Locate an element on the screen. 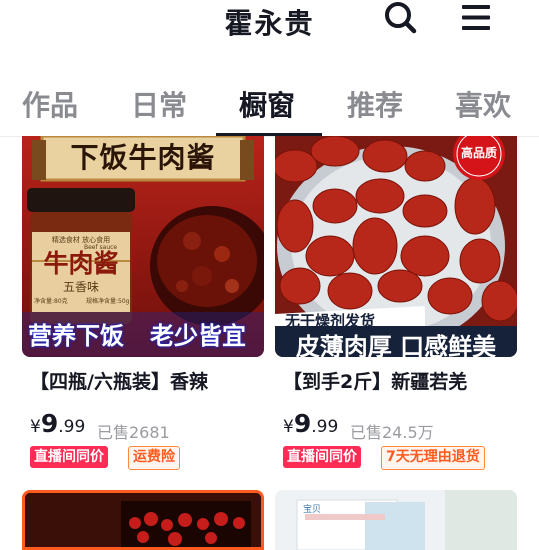  sold-count: 已售24.5万 is located at coordinates (392, 432).